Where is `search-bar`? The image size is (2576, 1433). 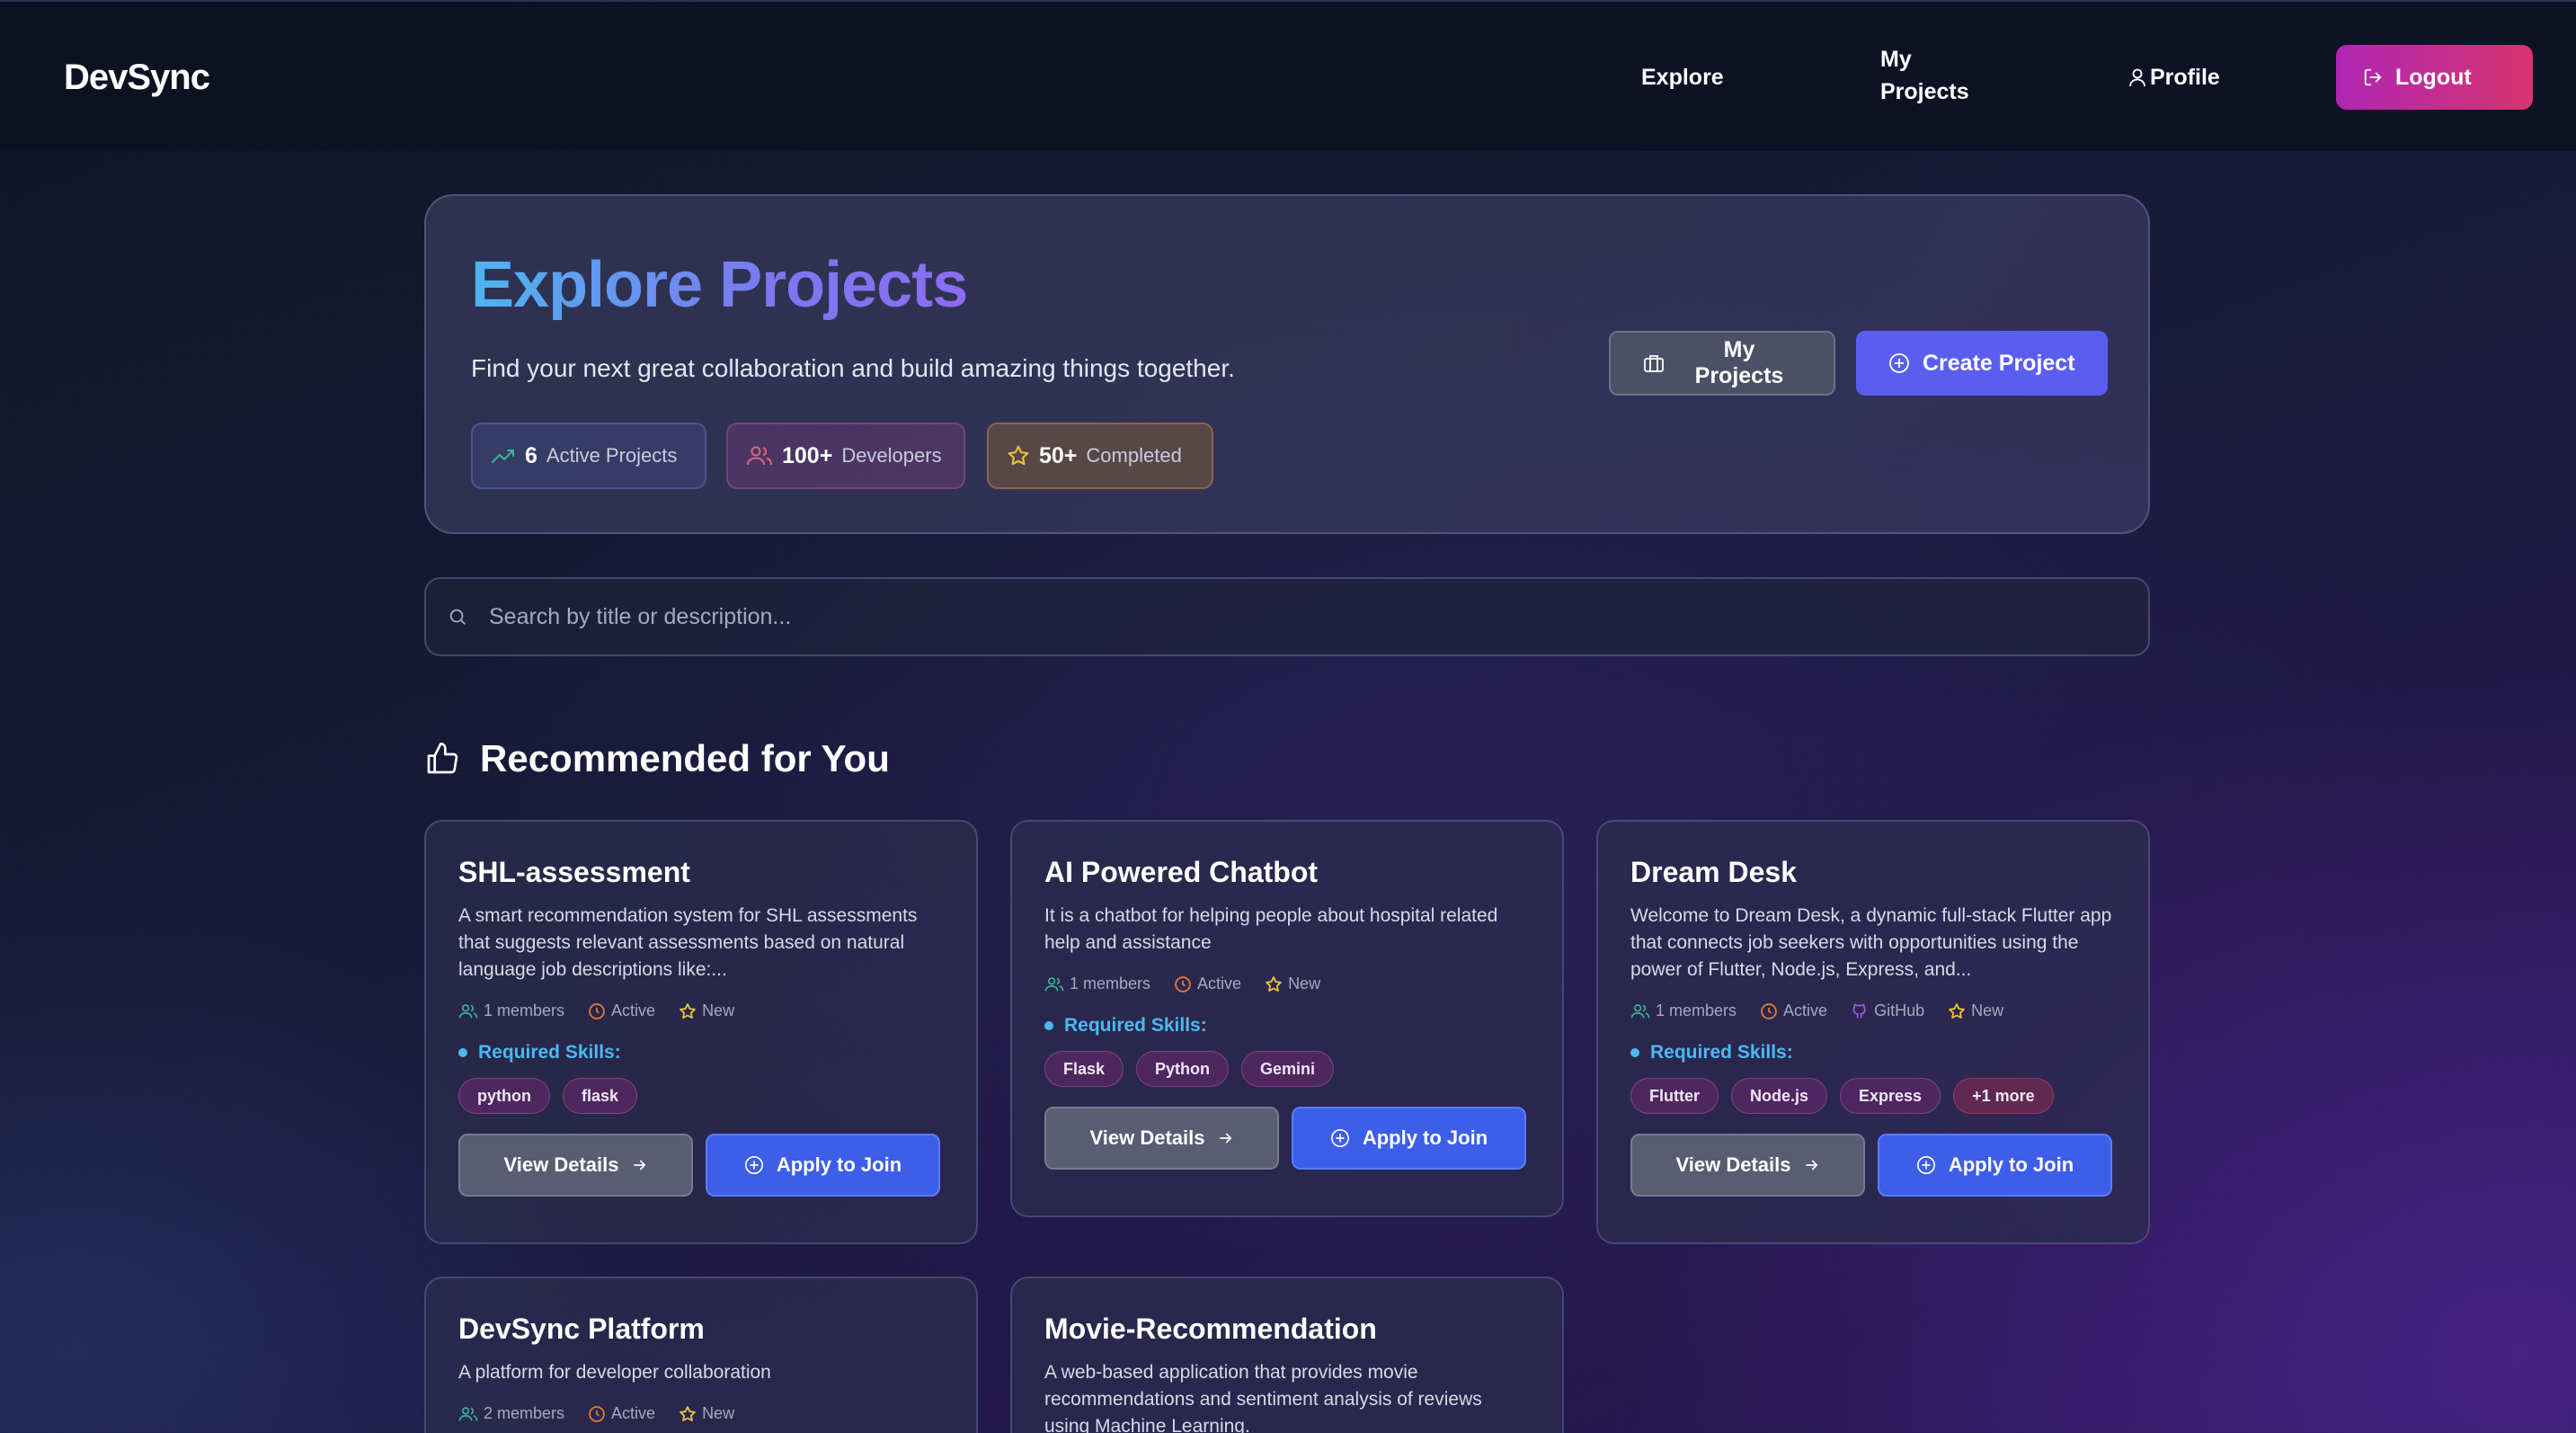
search-bar is located at coordinates (1287, 616).